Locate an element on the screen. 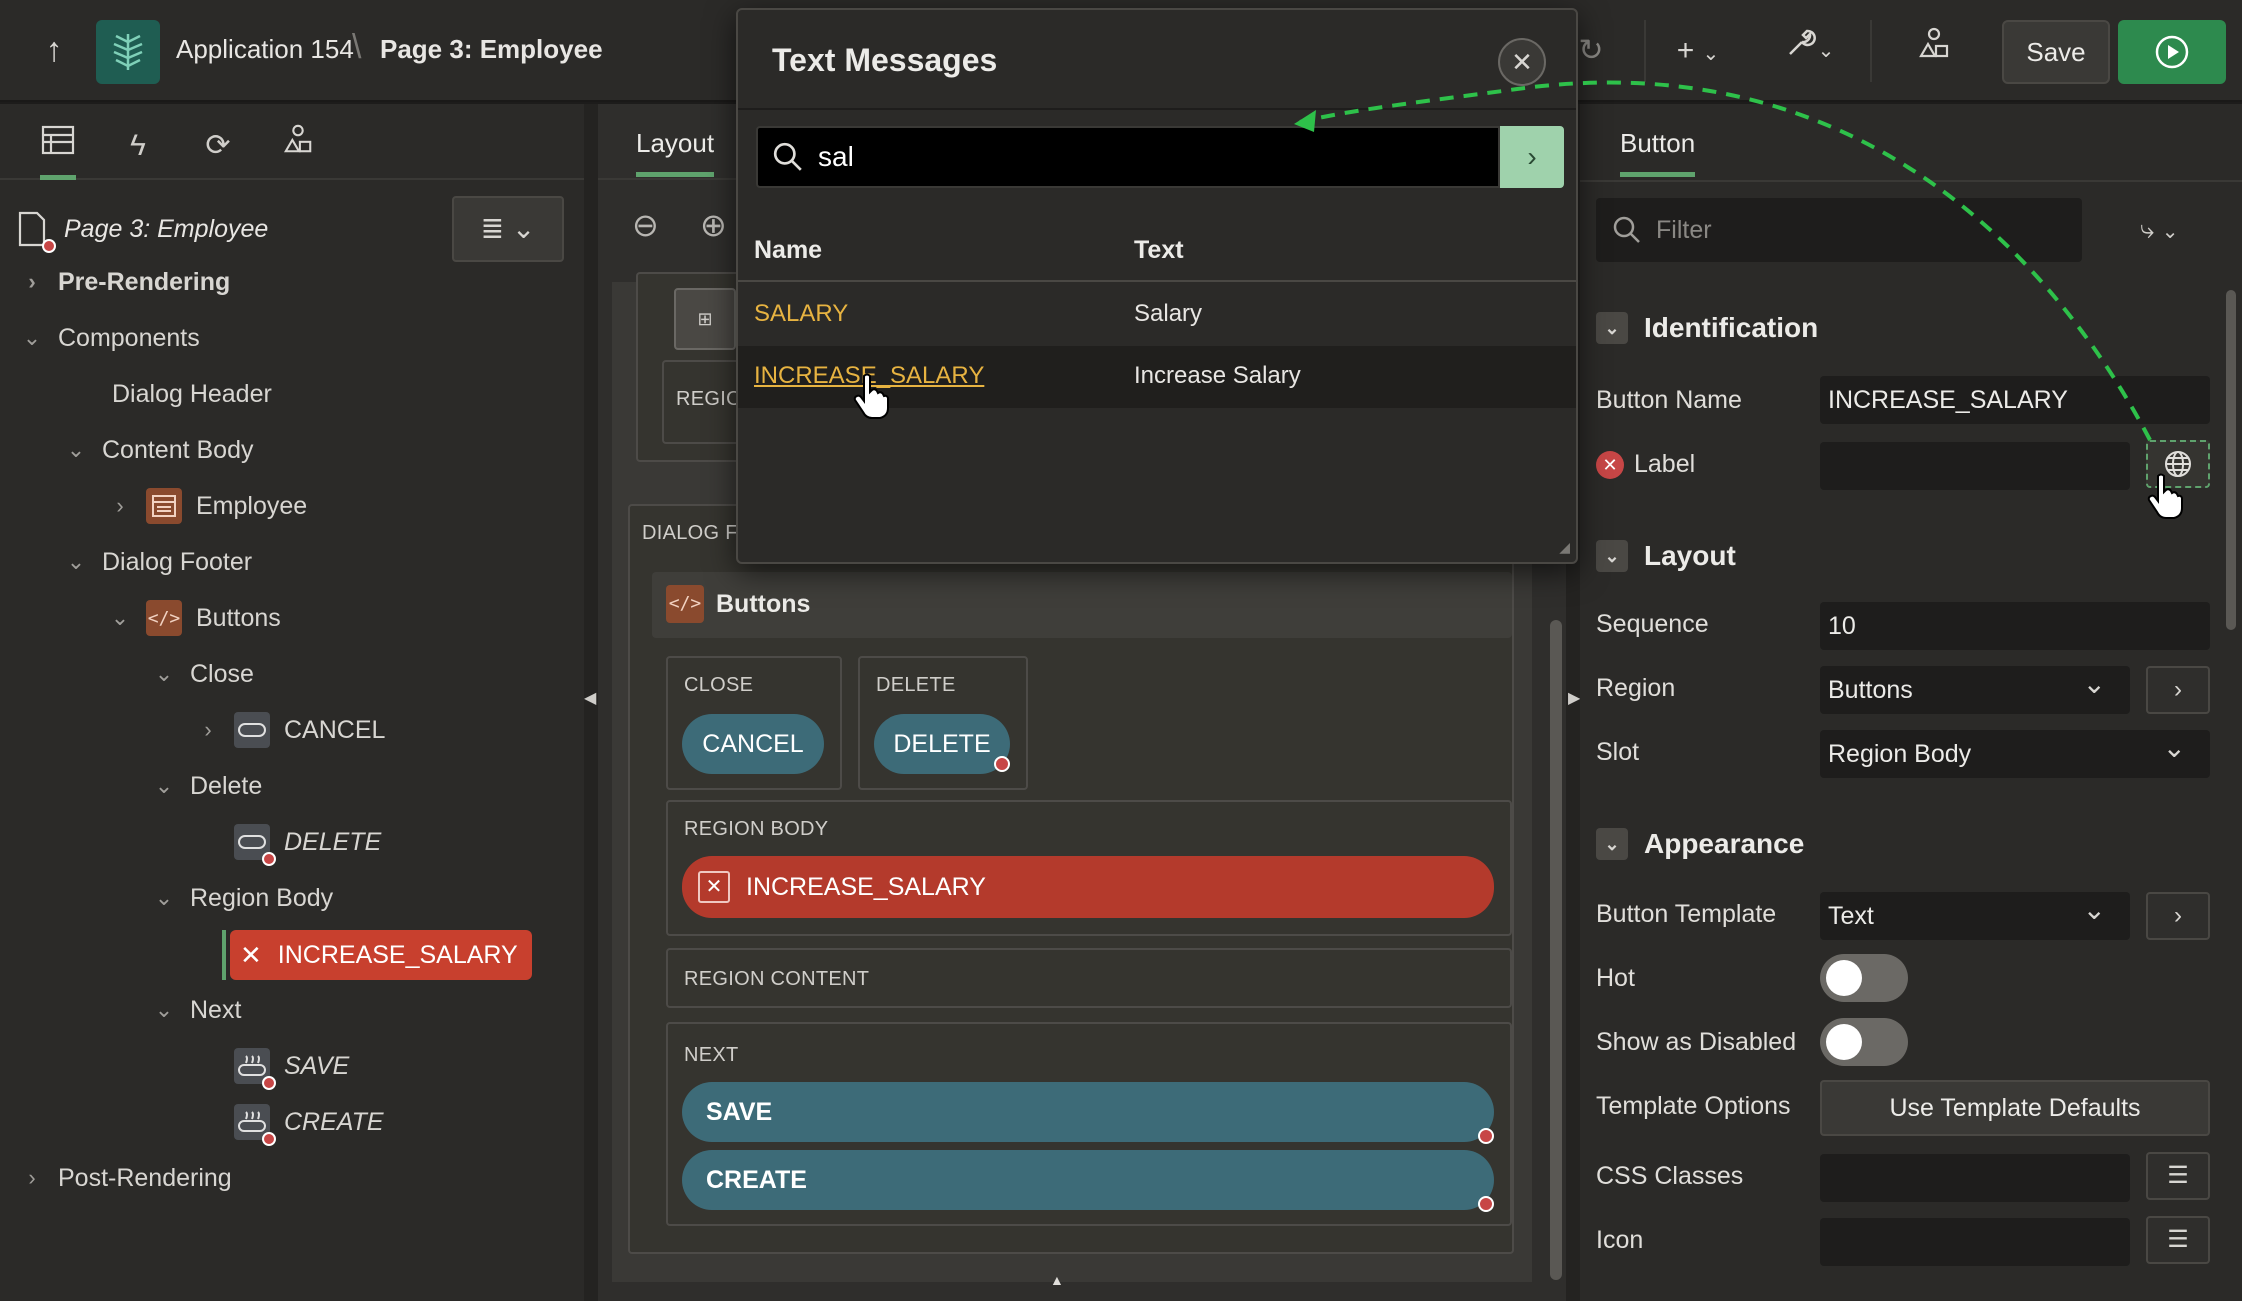 This screenshot has width=2242, height=1301. tree-node-buttons: ⌄ </> Buttons is located at coordinates (193, 618).